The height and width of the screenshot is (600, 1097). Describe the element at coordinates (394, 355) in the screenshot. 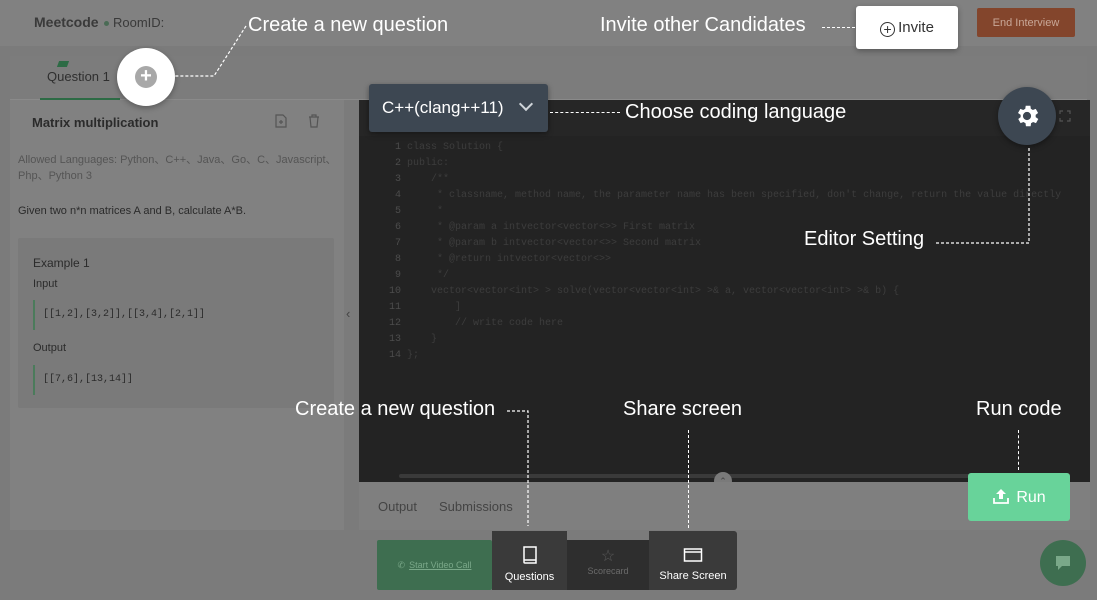

I see `line-number: 14` at that location.